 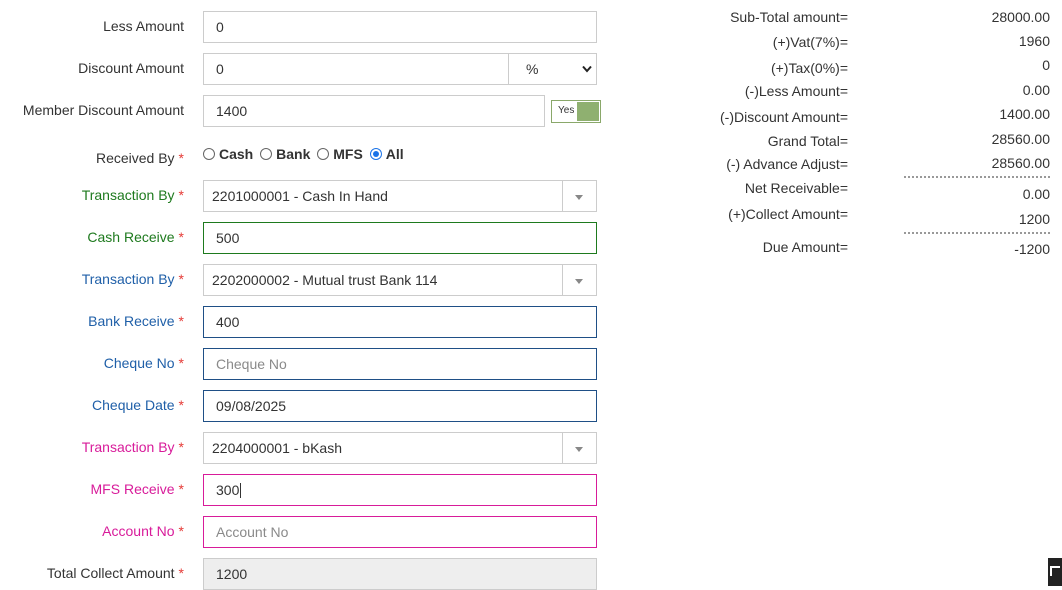 What do you see at coordinates (1020, 139) in the screenshot?
I see `grand-total-value: 28560.00` at bounding box center [1020, 139].